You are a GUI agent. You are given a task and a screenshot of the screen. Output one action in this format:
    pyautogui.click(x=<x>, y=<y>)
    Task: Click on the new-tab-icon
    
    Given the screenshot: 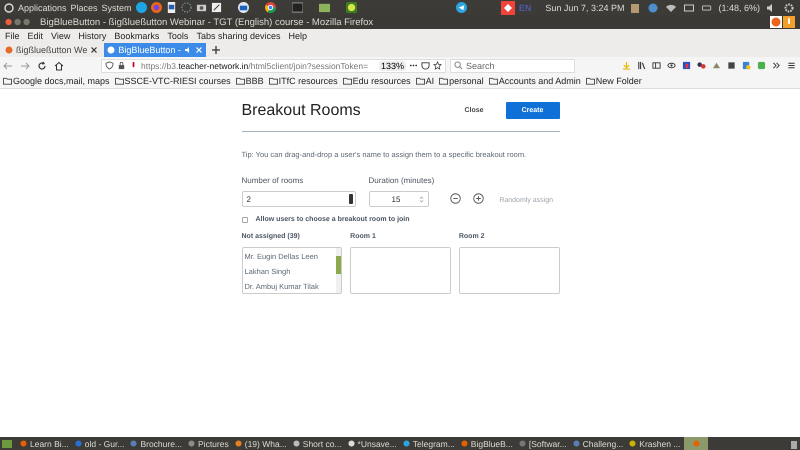 What is the action you would take?
    pyautogui.click(x=215, y=49)
    